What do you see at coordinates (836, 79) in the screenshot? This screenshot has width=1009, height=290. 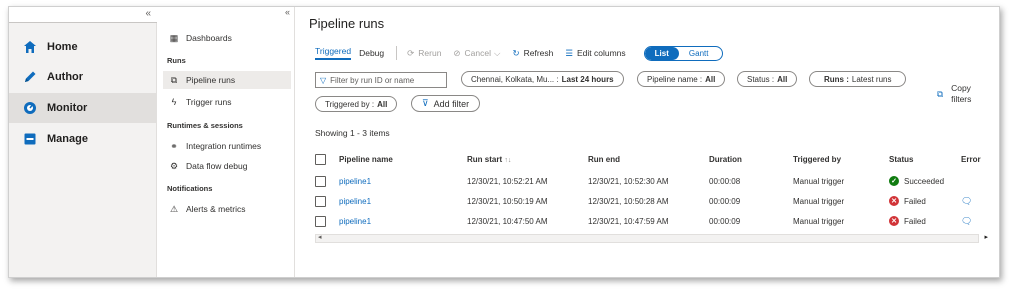 I see `filter-prefix: Runs :` at bounding box center [836, 79].